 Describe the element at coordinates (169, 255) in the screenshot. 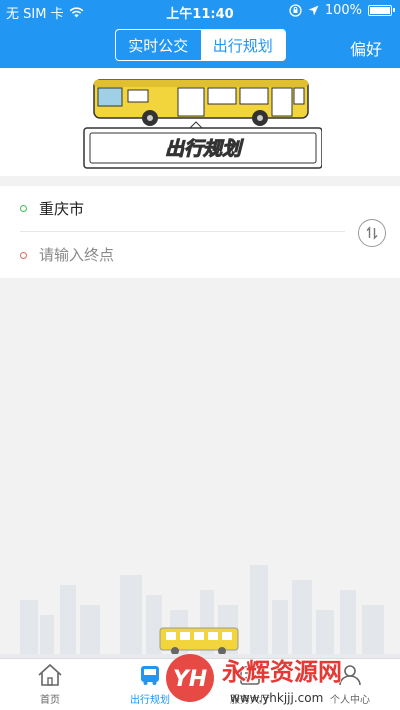

I see `destination-input` at that location.